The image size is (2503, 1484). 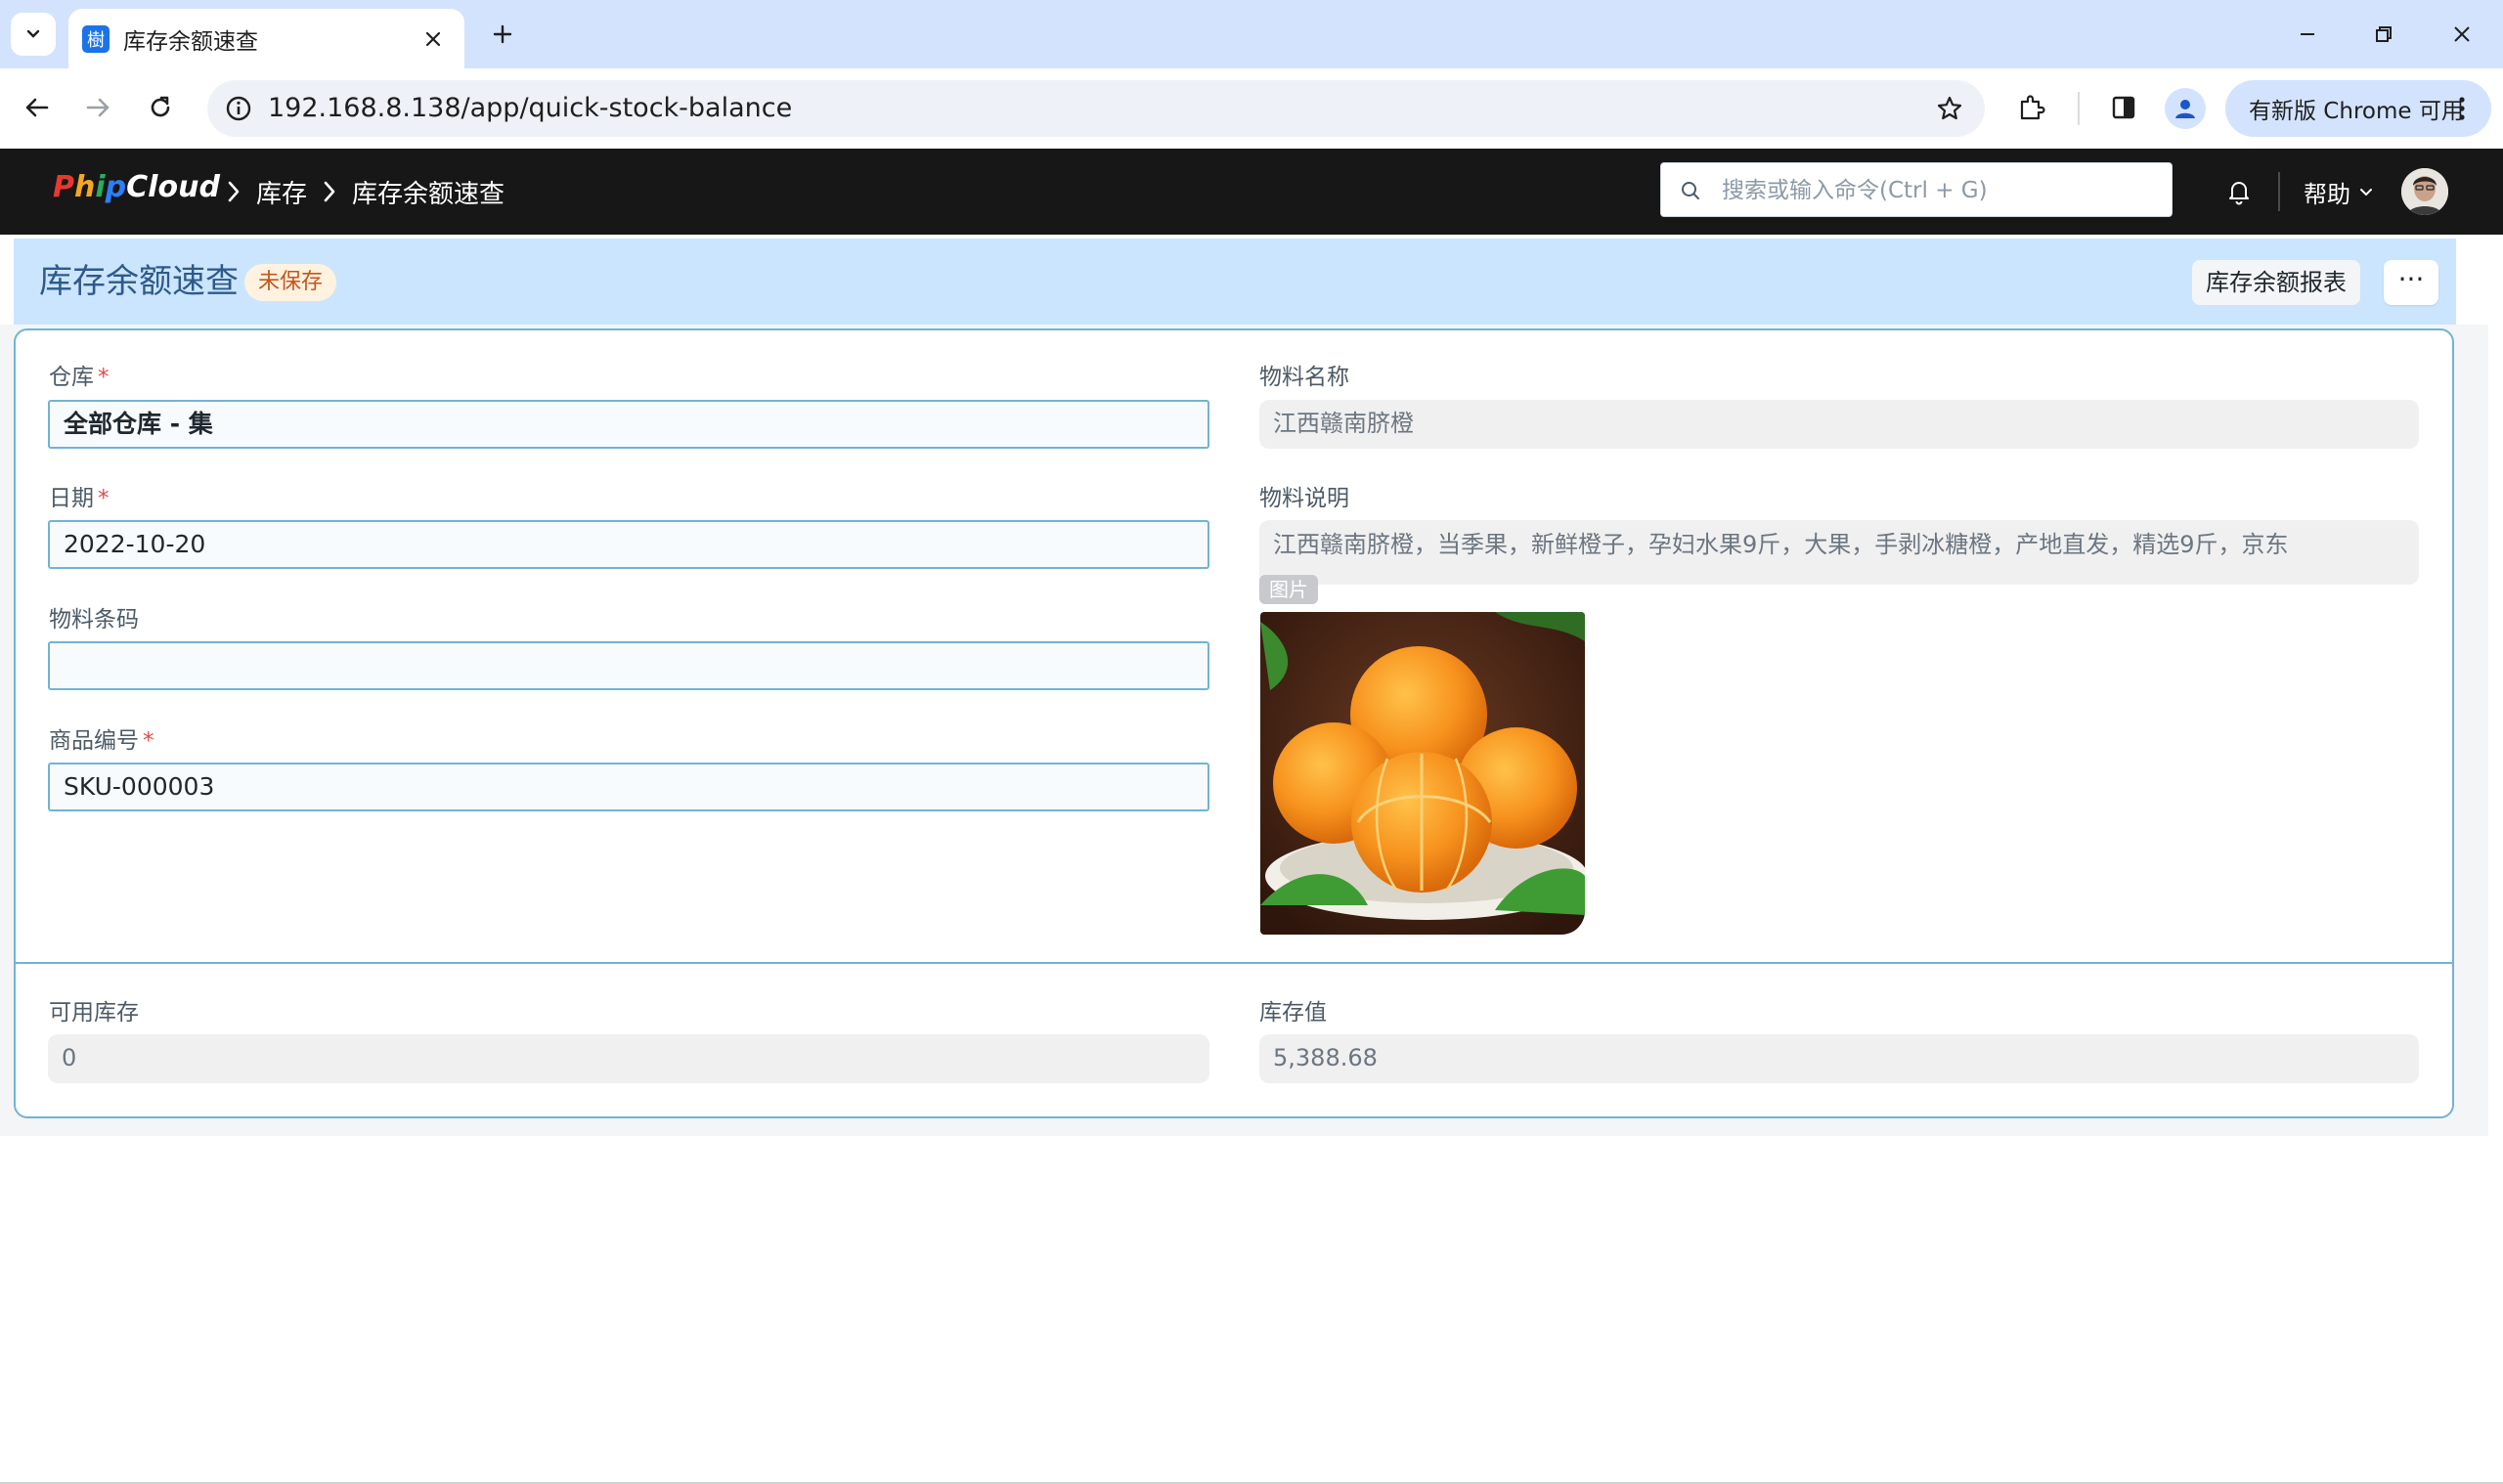 What do you see at coordinates (94, 1013) in the screenshot?
I see `available-qty-label-text: 可用库存` at bounding box center [94, 1013].